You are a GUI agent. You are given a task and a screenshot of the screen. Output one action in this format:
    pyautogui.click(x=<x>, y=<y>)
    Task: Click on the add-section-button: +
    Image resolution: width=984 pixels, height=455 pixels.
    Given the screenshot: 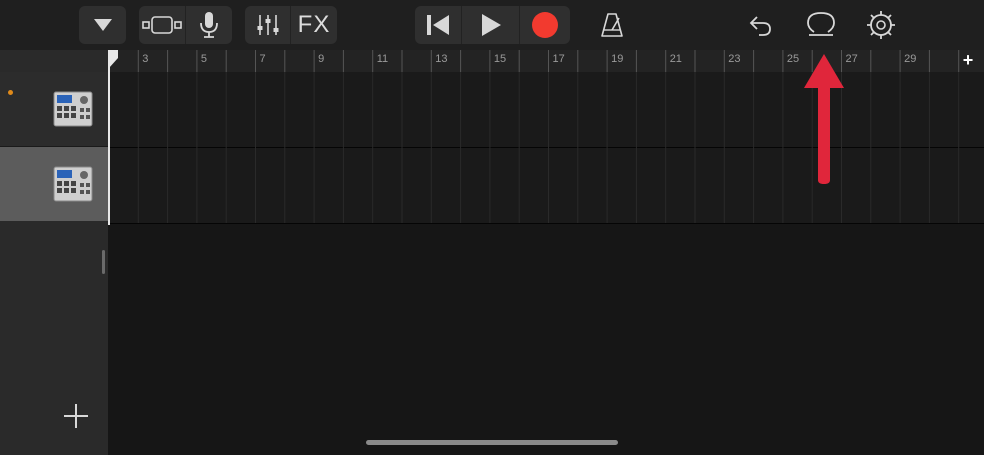 What is the action you would take?
    pyautogui.click(x=968, y=60)
    